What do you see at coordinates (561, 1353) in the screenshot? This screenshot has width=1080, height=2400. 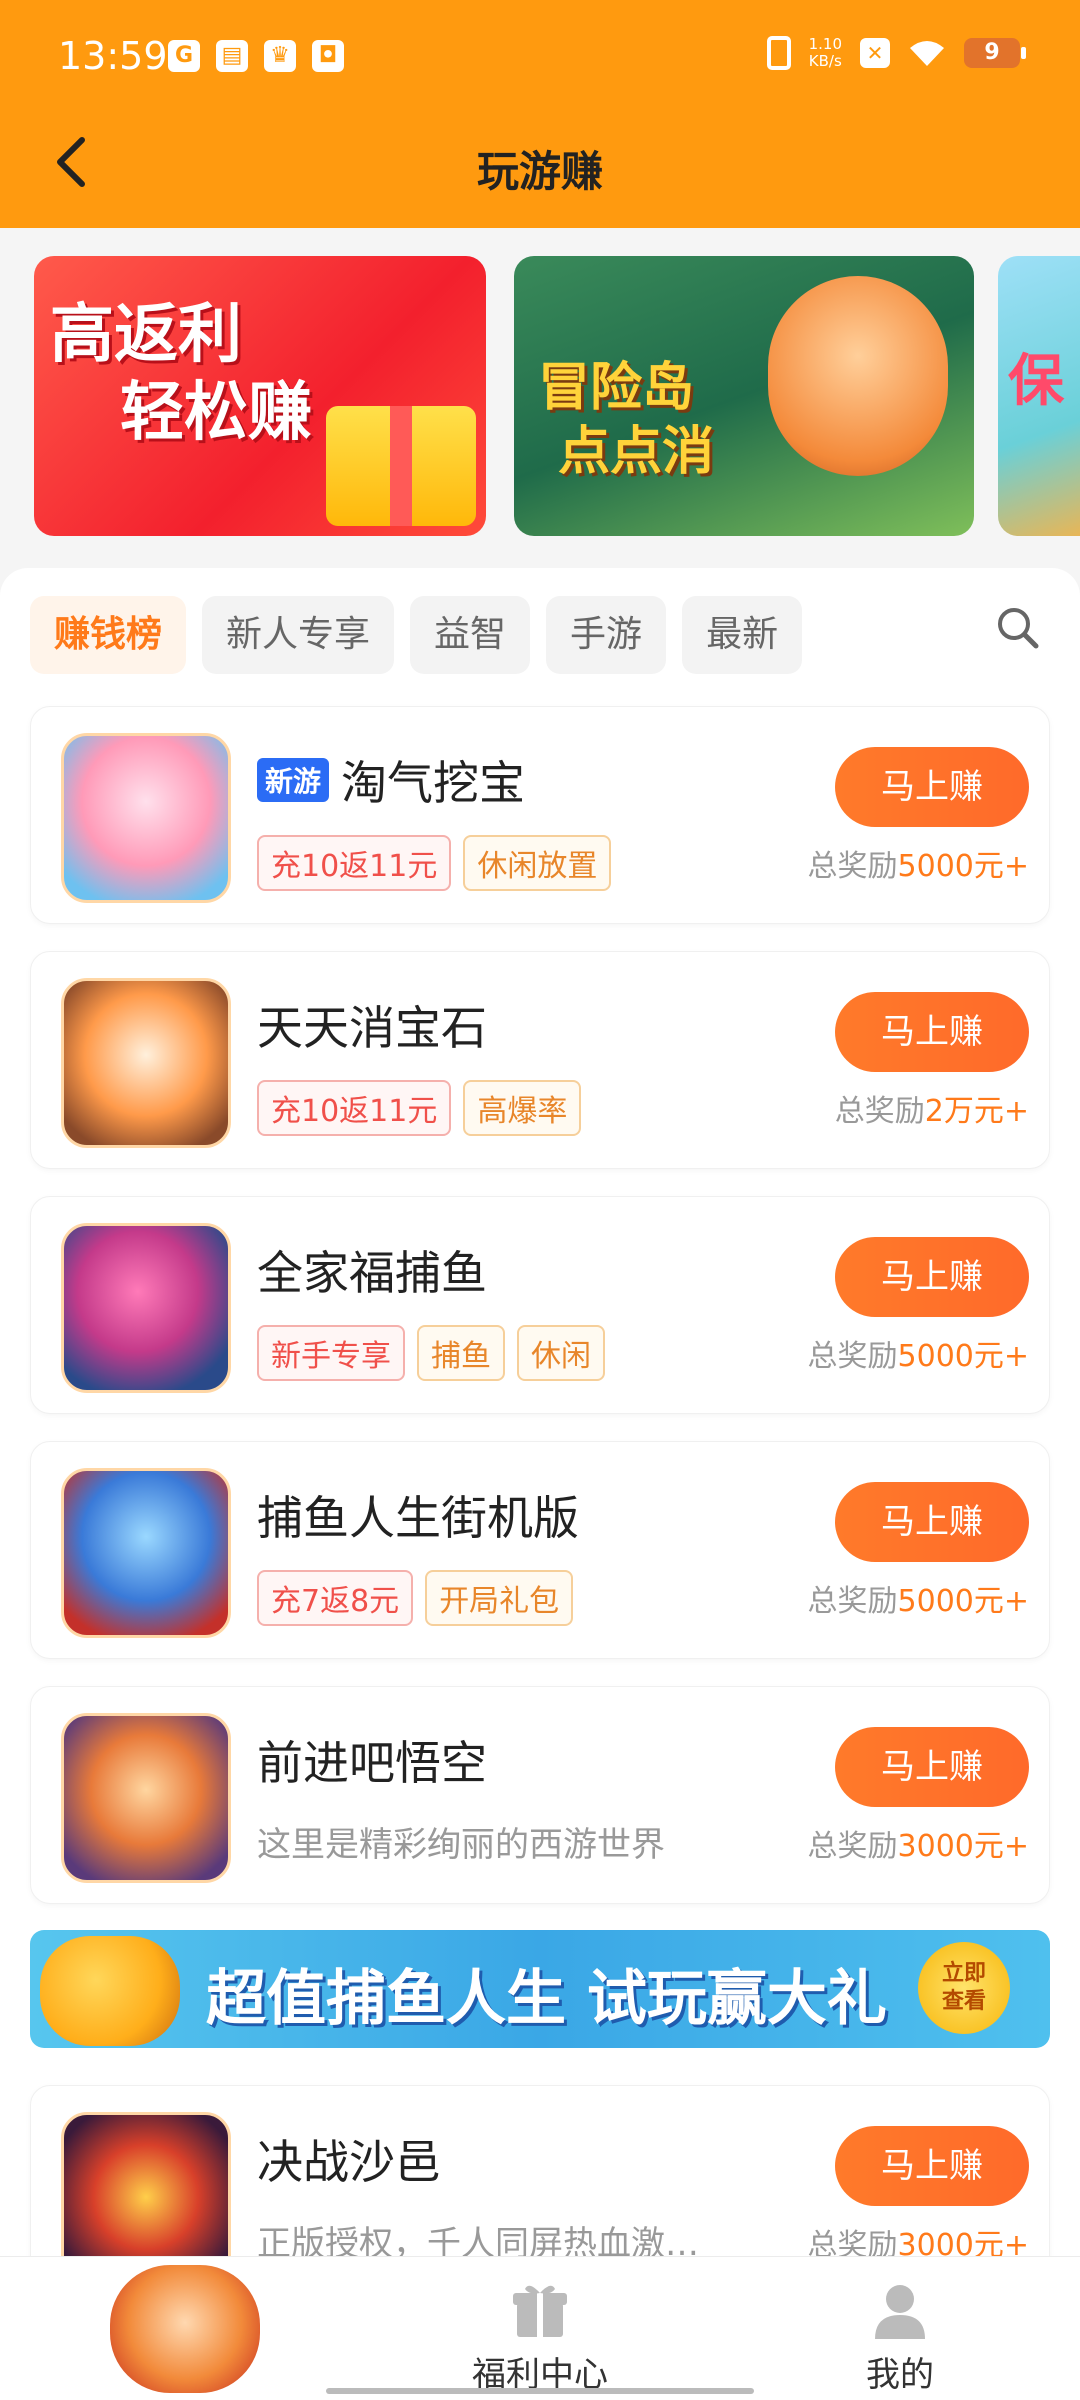 I see `game-tag: 休闲` at bounding box center [561, 1353].